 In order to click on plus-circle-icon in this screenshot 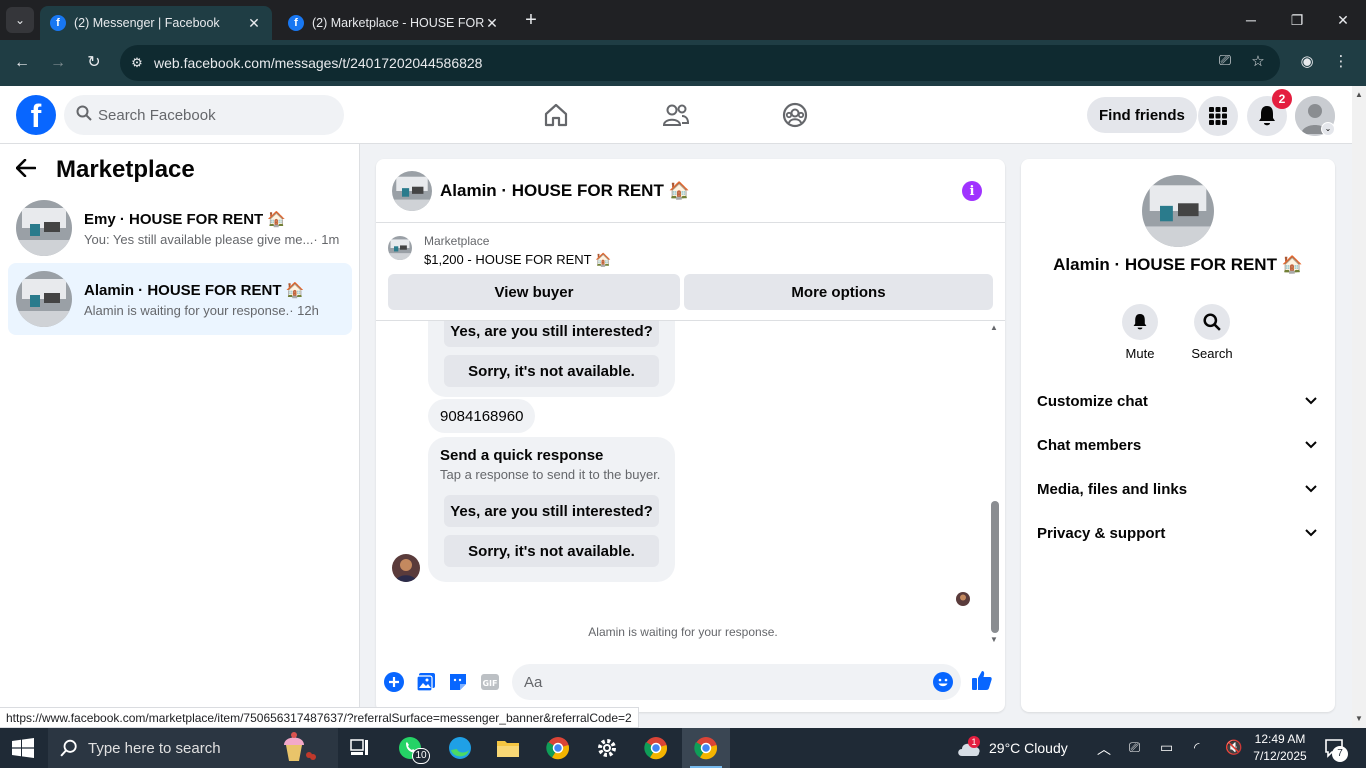, I will do `click(394, 682)`.